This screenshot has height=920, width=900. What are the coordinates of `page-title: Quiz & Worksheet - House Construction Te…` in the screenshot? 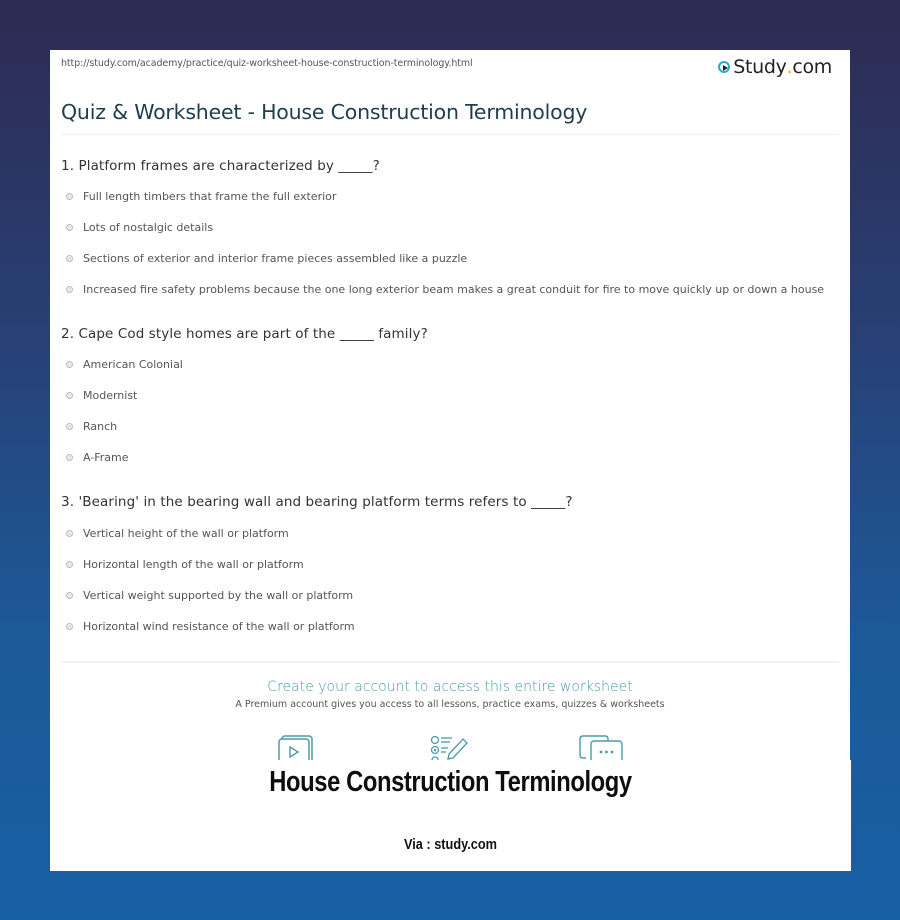 It's located at (324, 112).